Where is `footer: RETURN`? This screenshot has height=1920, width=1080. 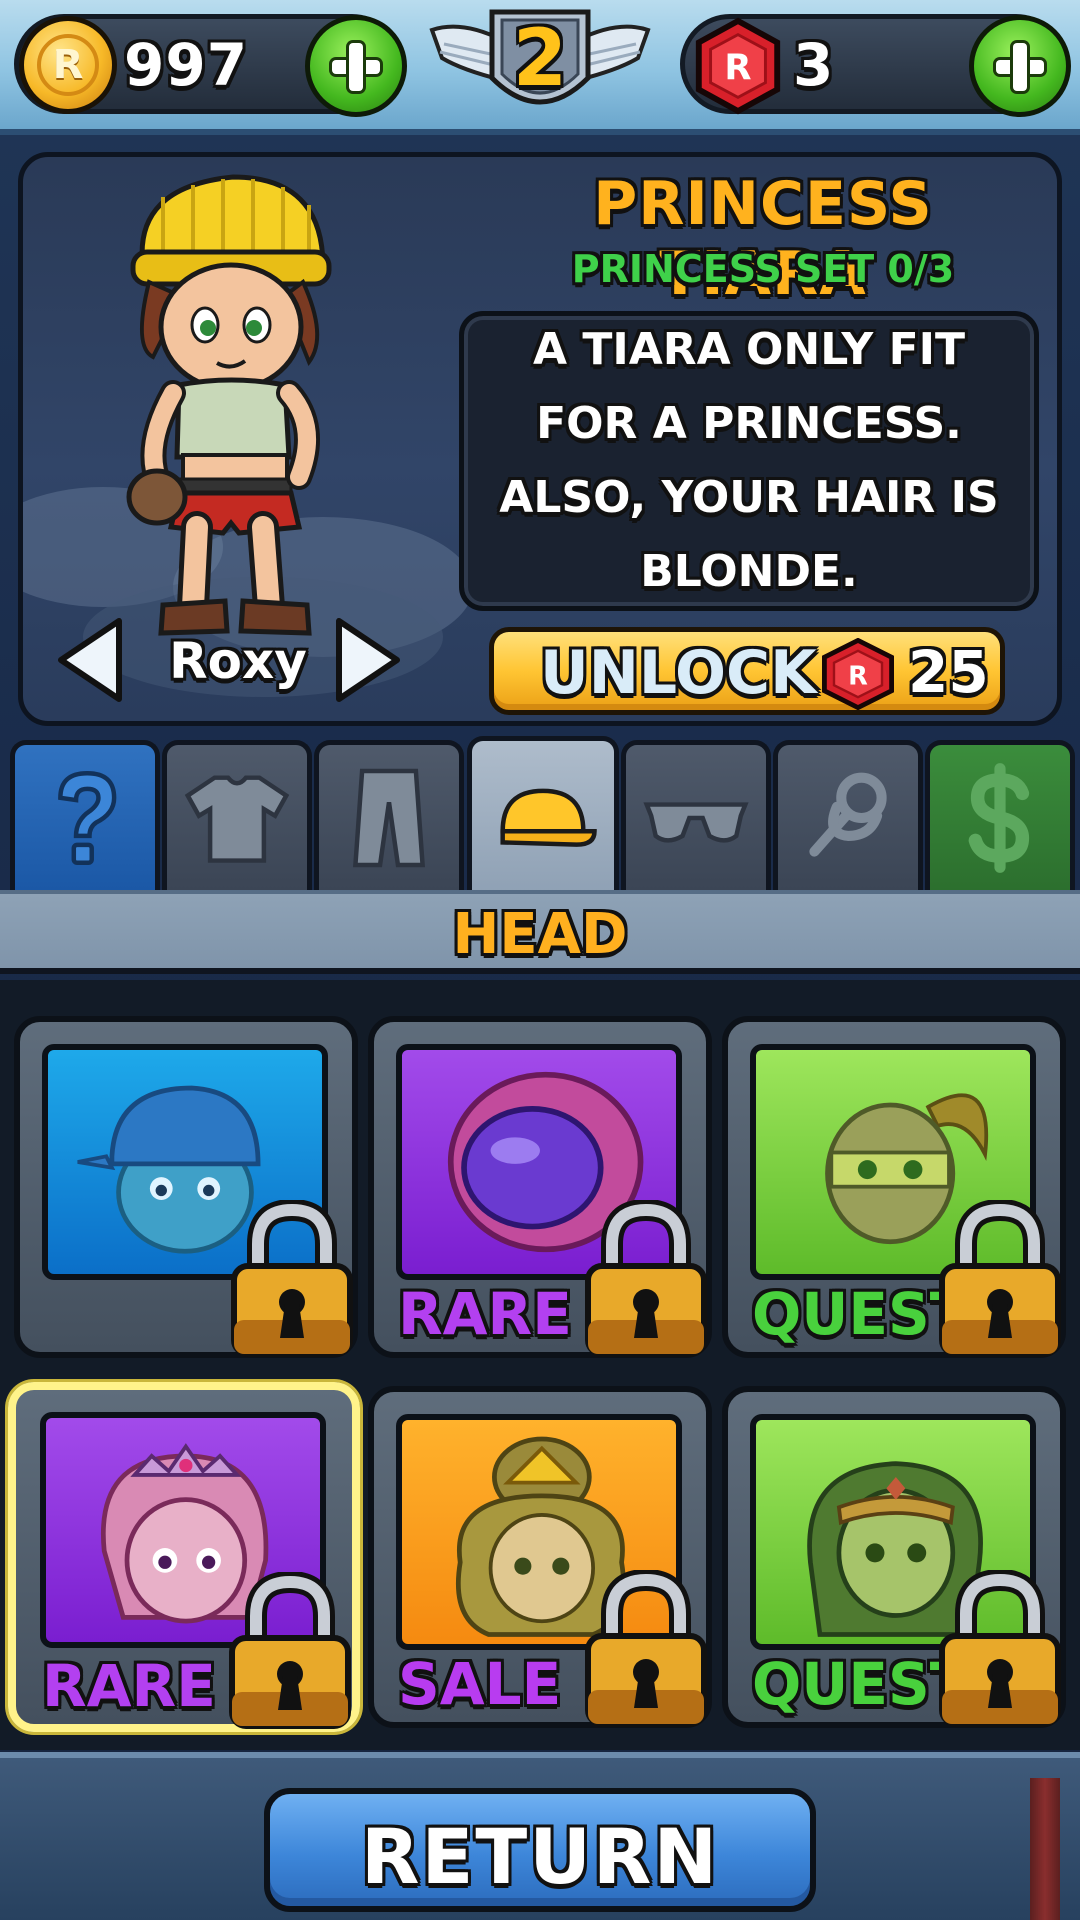 footer: RETURN is located at coordinates (540, 1836).